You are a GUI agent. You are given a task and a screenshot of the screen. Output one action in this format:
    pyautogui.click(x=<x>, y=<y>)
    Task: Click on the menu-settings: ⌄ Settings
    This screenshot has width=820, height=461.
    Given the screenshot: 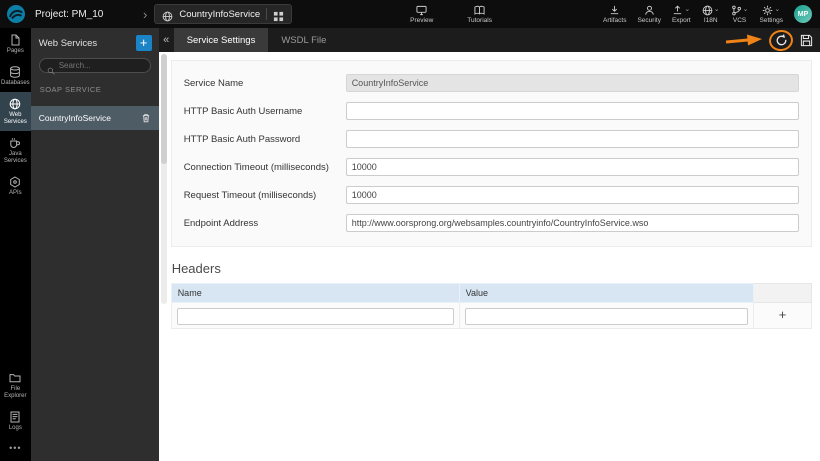 What is the action you would take?
    pyautogui.click(x=771, y=14)
    